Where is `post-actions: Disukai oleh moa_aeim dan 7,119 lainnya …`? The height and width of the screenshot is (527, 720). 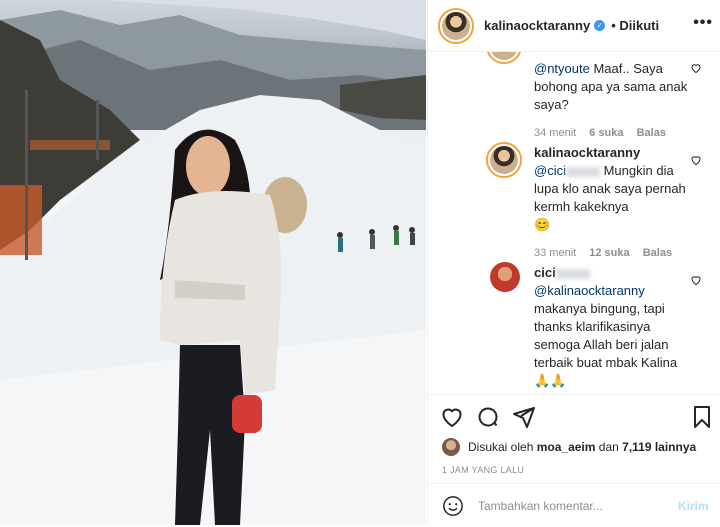
post-actions: Disukai oleh moa_aeim dan 7,119 lainnya … is located at coordinates (574, 460).